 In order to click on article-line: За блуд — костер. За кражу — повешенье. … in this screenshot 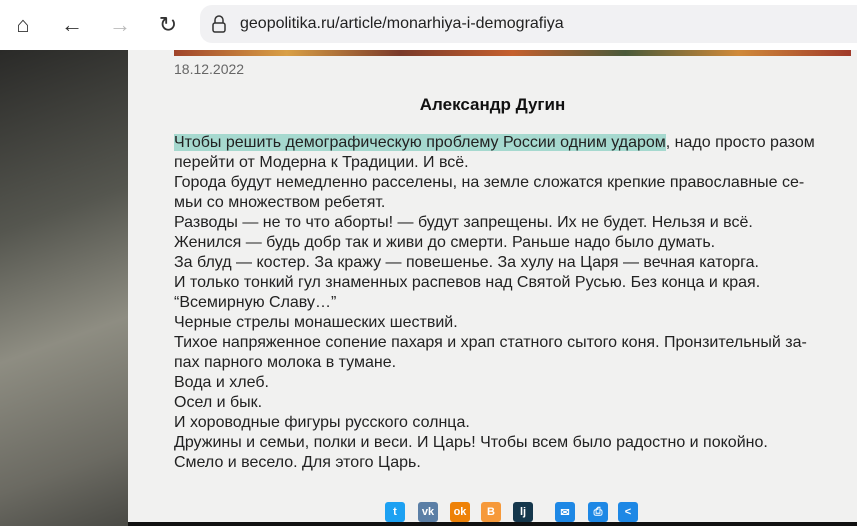, I will do `click(514, 263)`.